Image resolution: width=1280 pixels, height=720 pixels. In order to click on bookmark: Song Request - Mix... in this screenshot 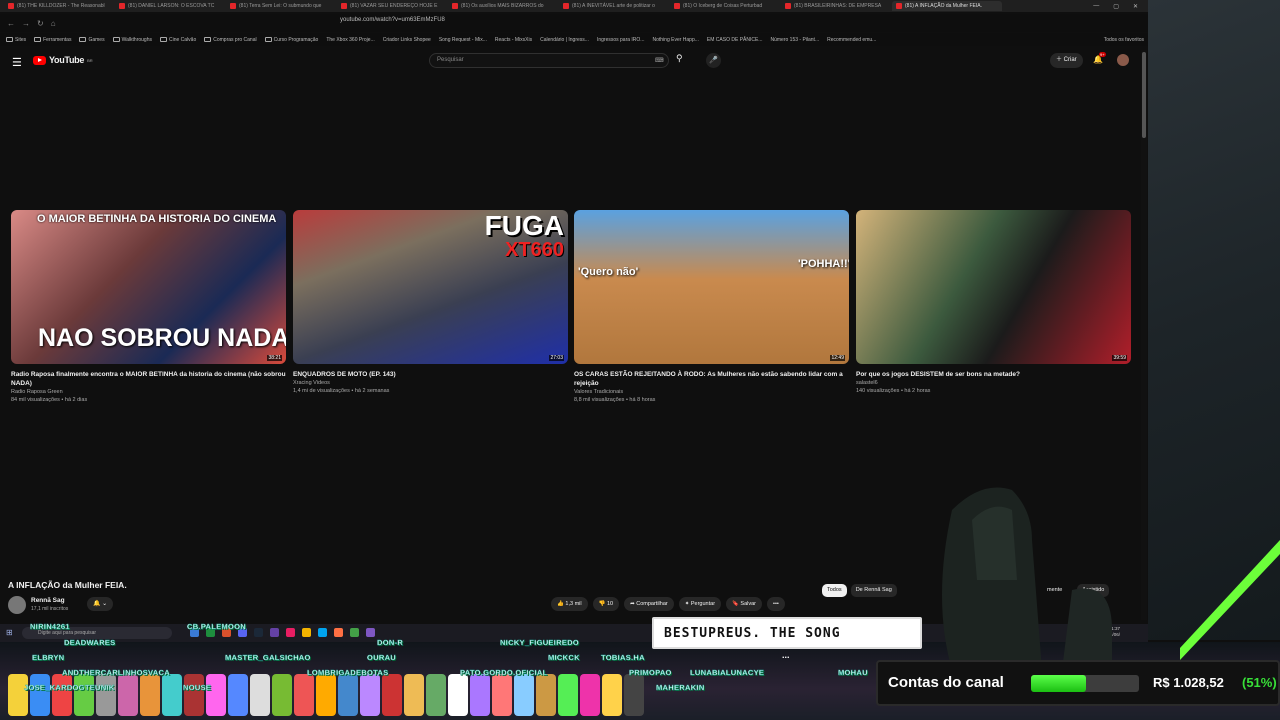, I will do `click(463, 40)`.